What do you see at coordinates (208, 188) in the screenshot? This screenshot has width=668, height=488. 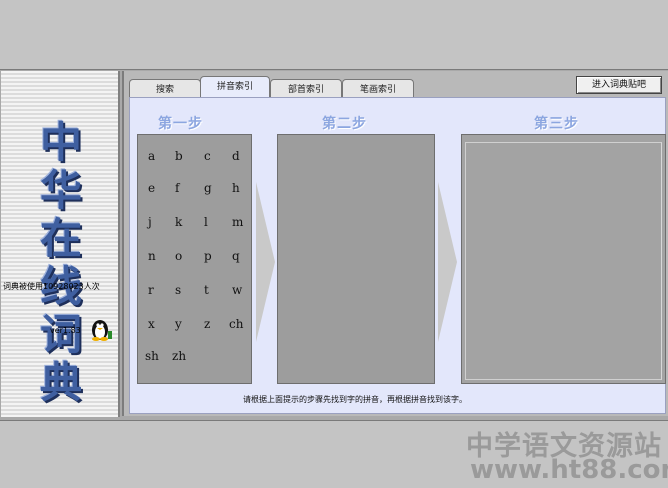 I see `pinyin-letter-g: g` at bounding box center [208, 188].